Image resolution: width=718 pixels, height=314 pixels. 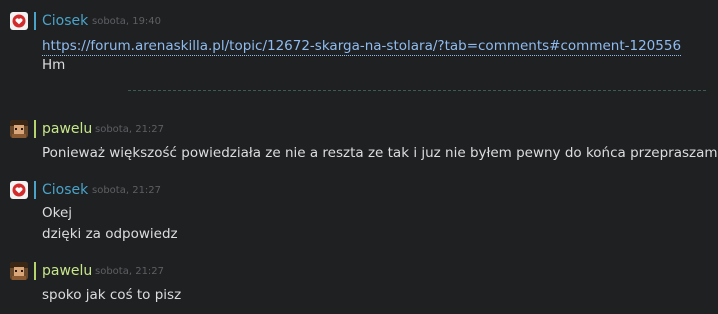 I want to click on message-text: Okej, so click(x=57, y=213).